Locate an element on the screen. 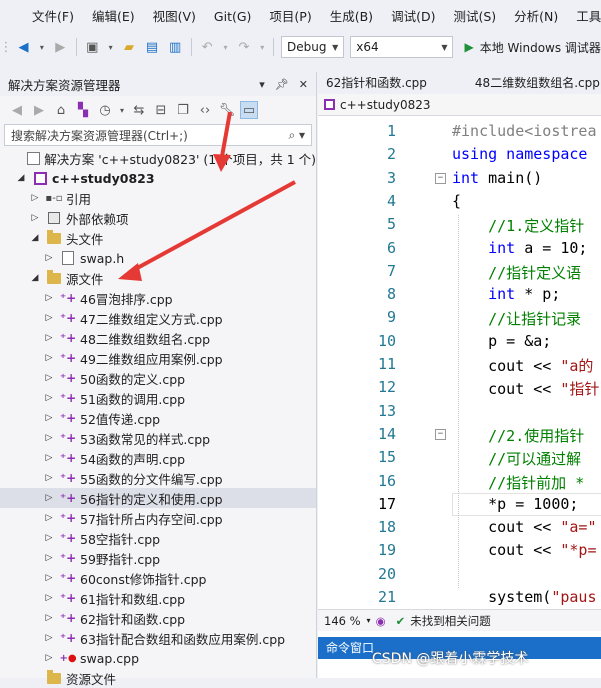  navigation-scope-select: c++study0823 is located at coordinates (459, 105).